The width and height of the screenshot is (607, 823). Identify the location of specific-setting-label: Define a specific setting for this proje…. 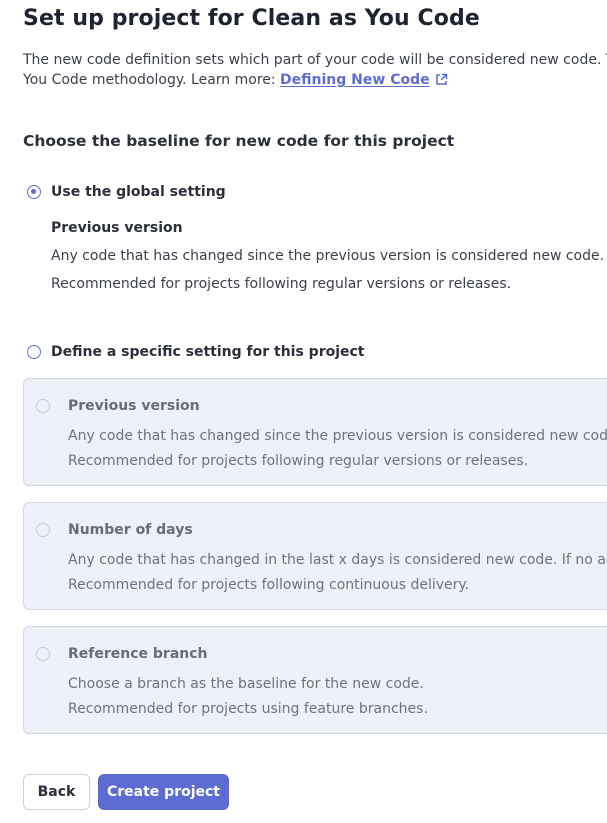
(208, 352).